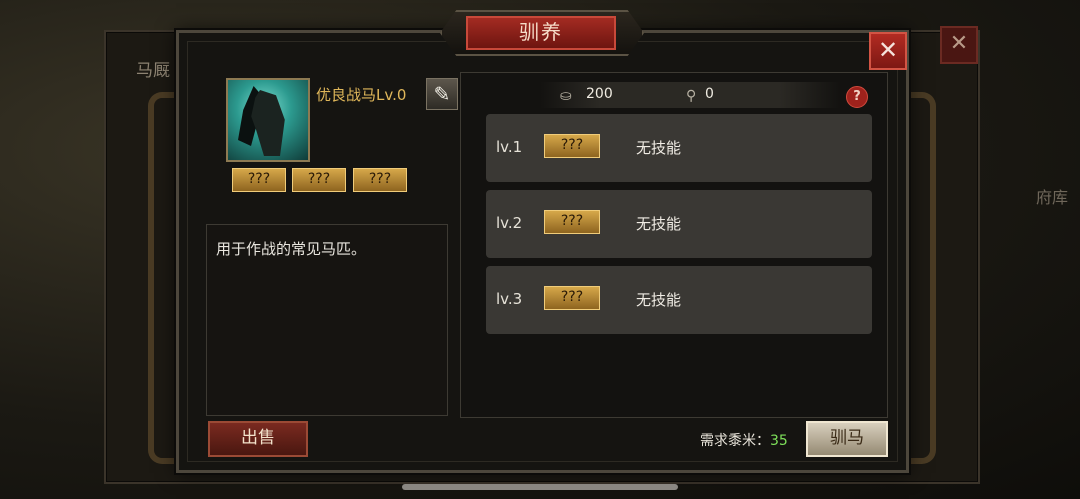  I want to click on horse-name: 优良战马Lv.0, so click(361, 95).